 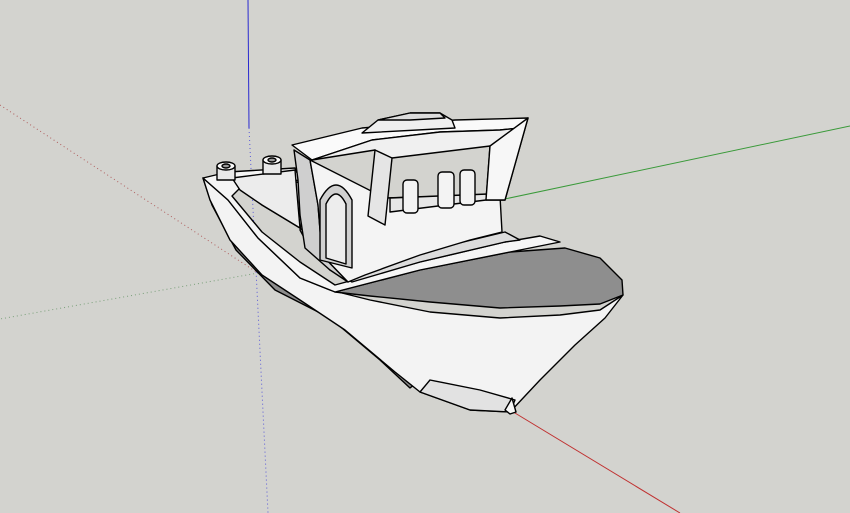 What do you see at coordinates (674, 163) in the screenshot?
I see `green-axis-positive` at bounding box center [674, 163].